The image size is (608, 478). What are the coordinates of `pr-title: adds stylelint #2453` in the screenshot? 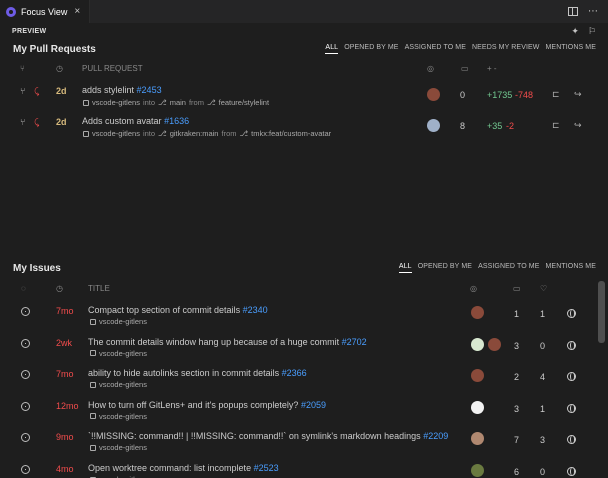 It's located at (122, 90).